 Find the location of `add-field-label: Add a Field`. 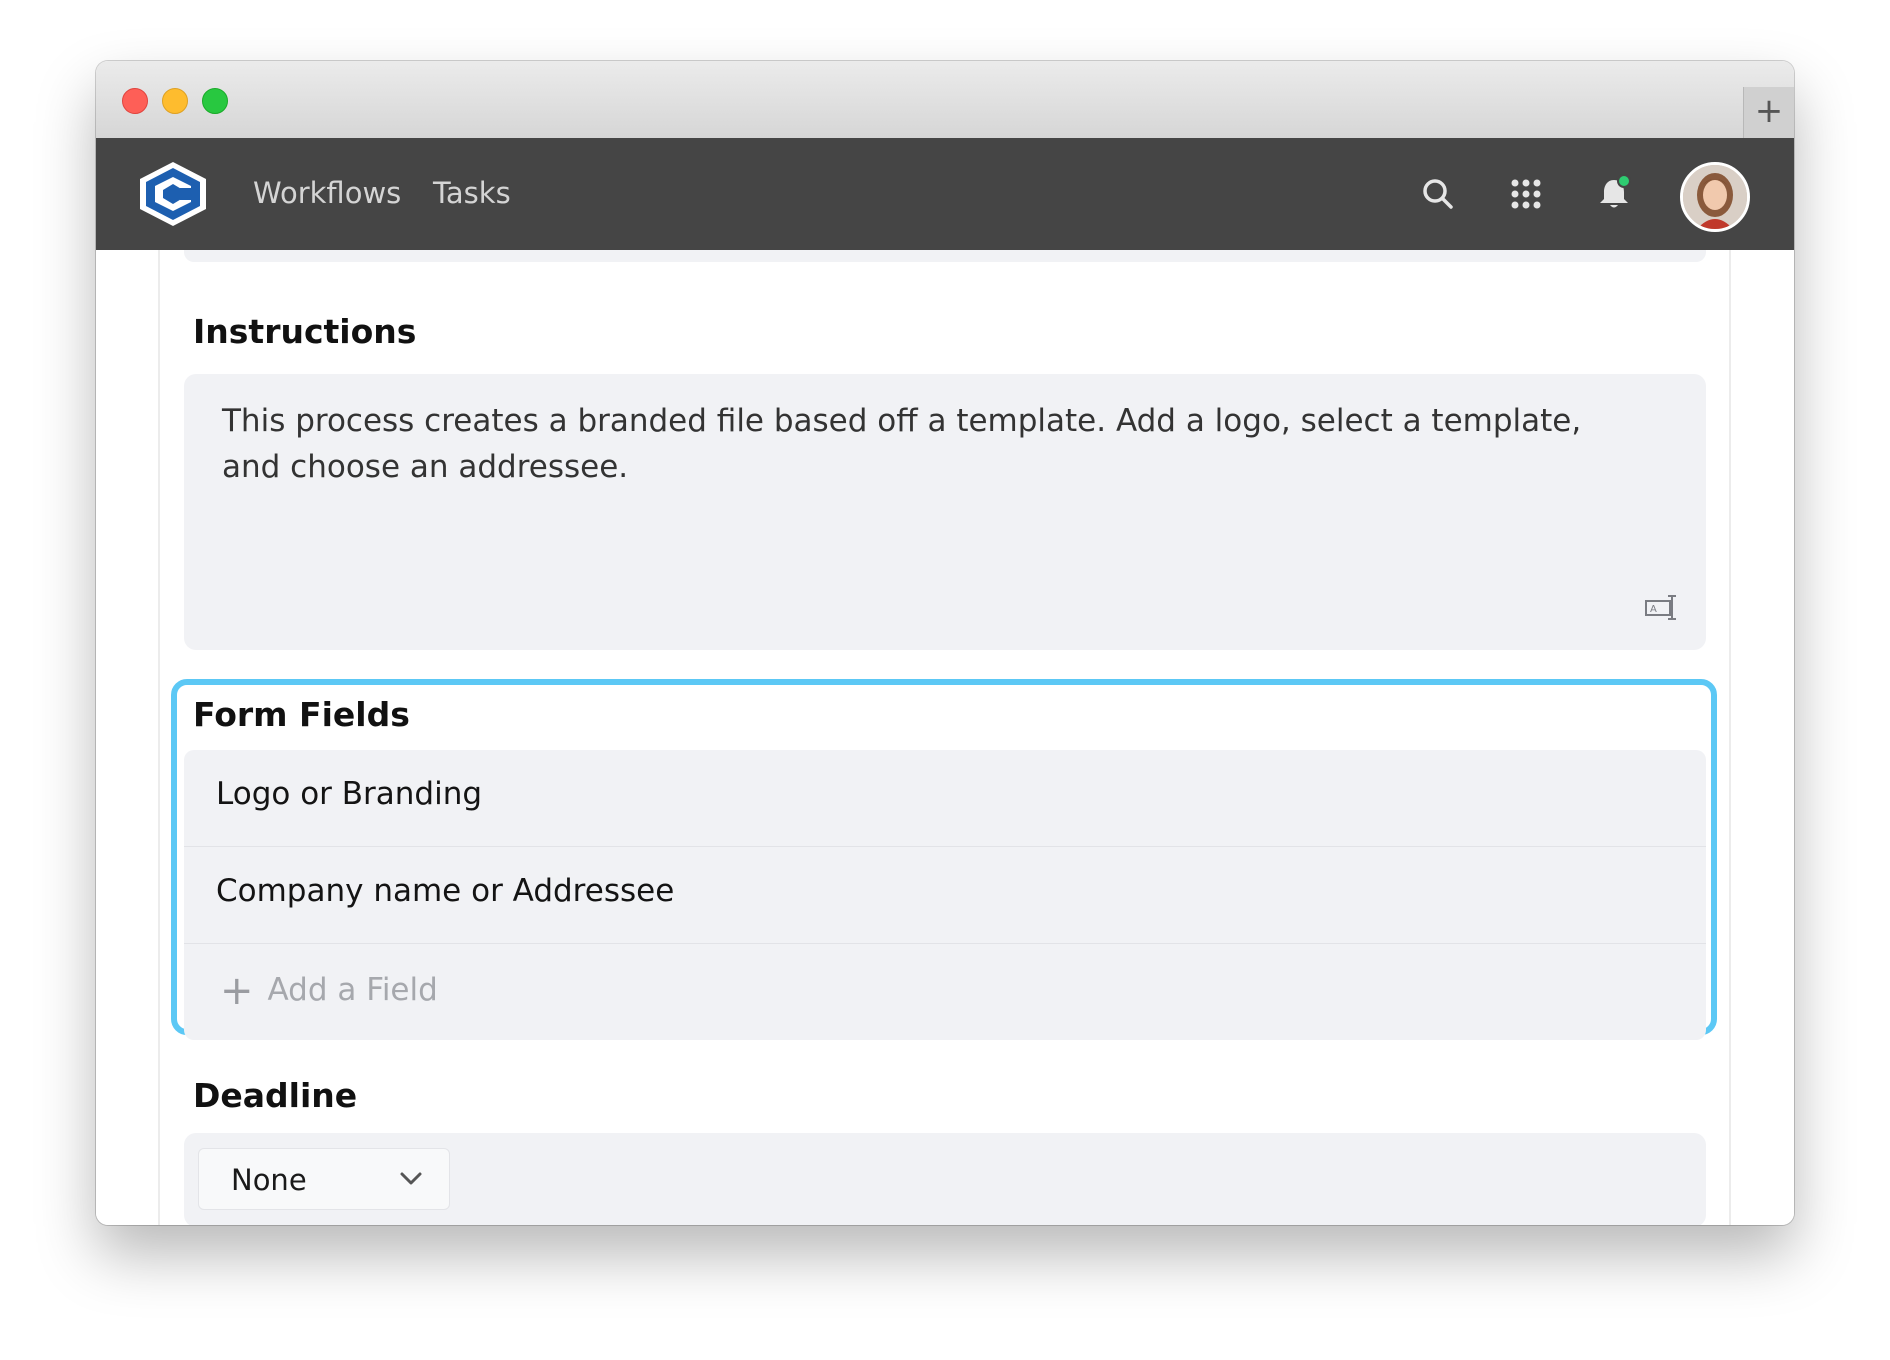

add-field-label: Add a Field is located at coordinates (352, 990).